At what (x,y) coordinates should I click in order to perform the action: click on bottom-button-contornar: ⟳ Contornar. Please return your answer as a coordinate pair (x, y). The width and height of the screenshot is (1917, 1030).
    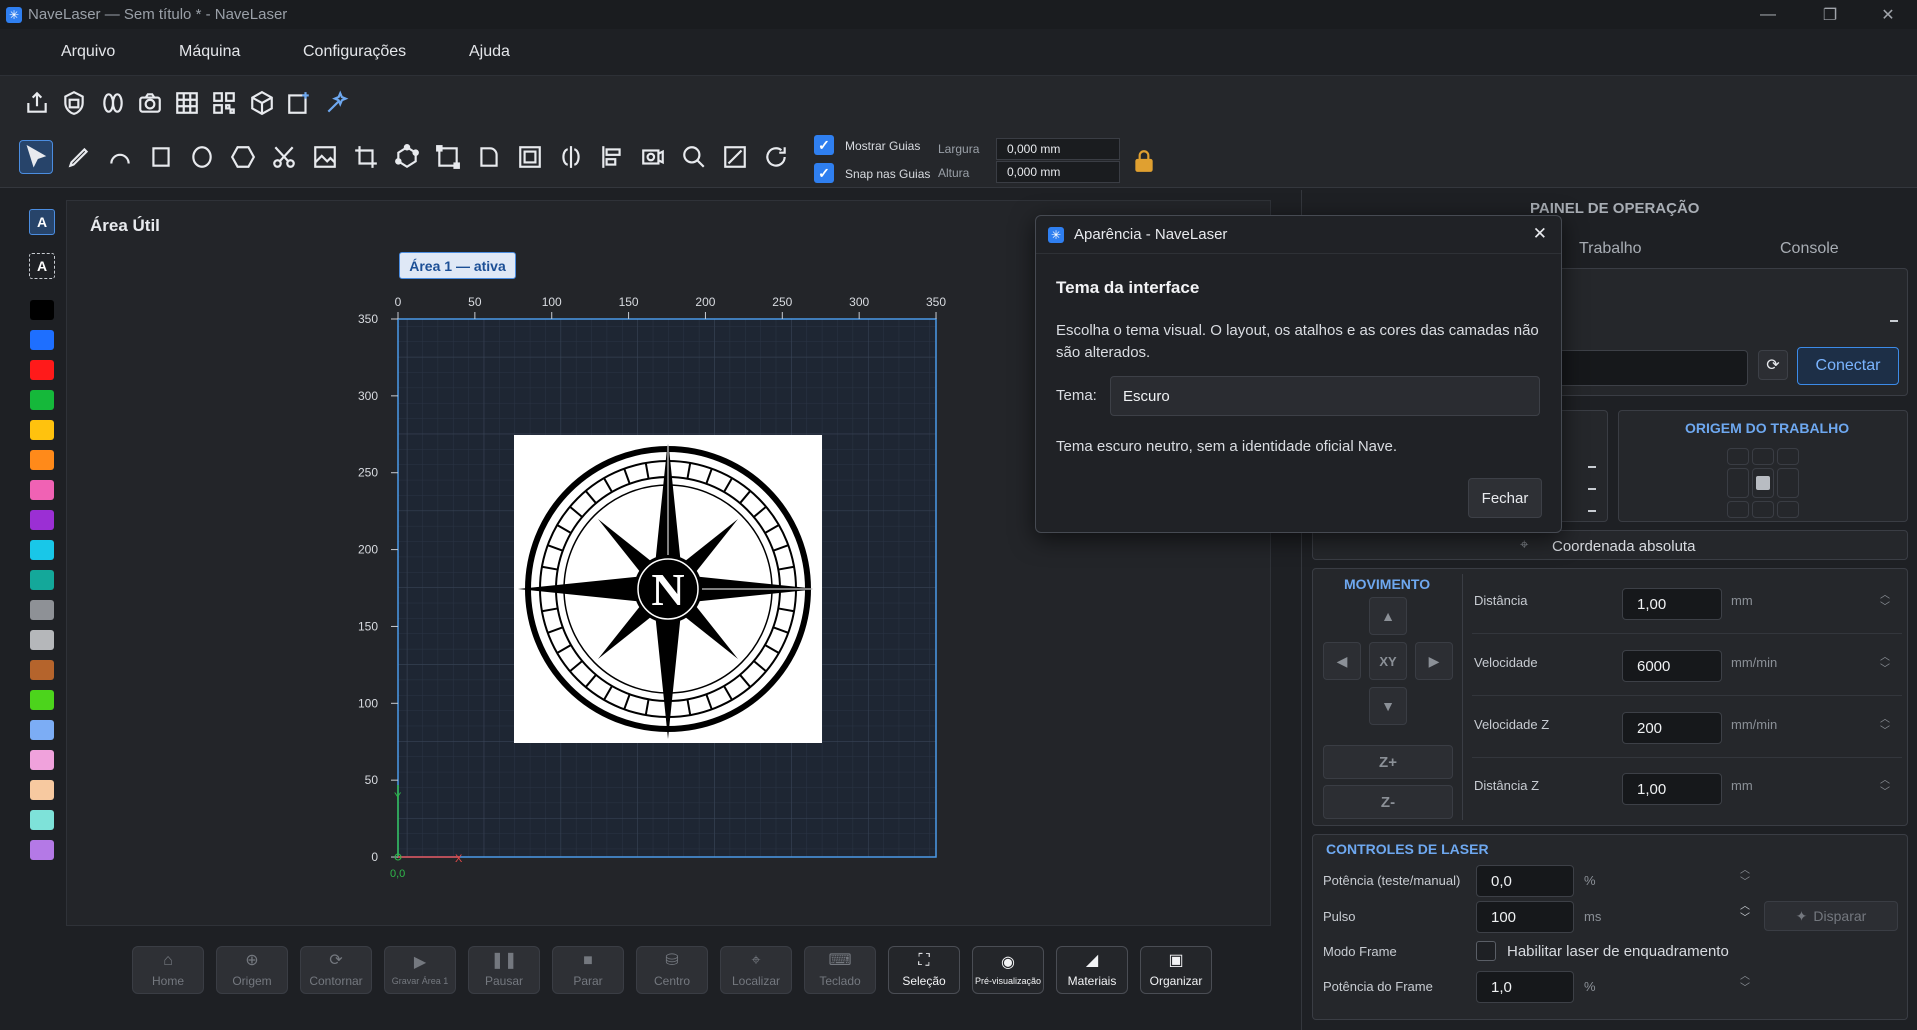
    Looking at the image, I should click on (336, 970).